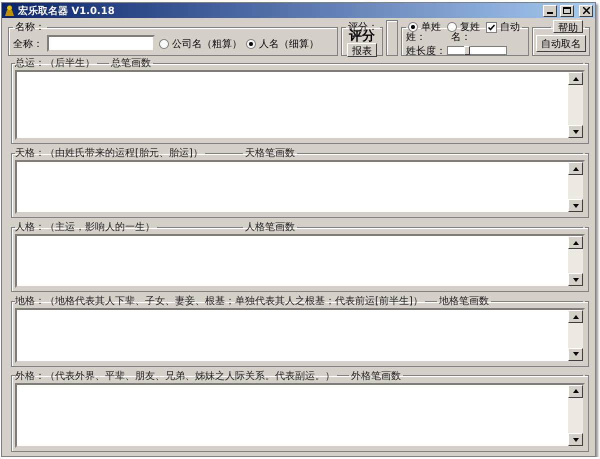 The image size is (600, 459). I want to click on field-label: 名：, so click(461, 38).